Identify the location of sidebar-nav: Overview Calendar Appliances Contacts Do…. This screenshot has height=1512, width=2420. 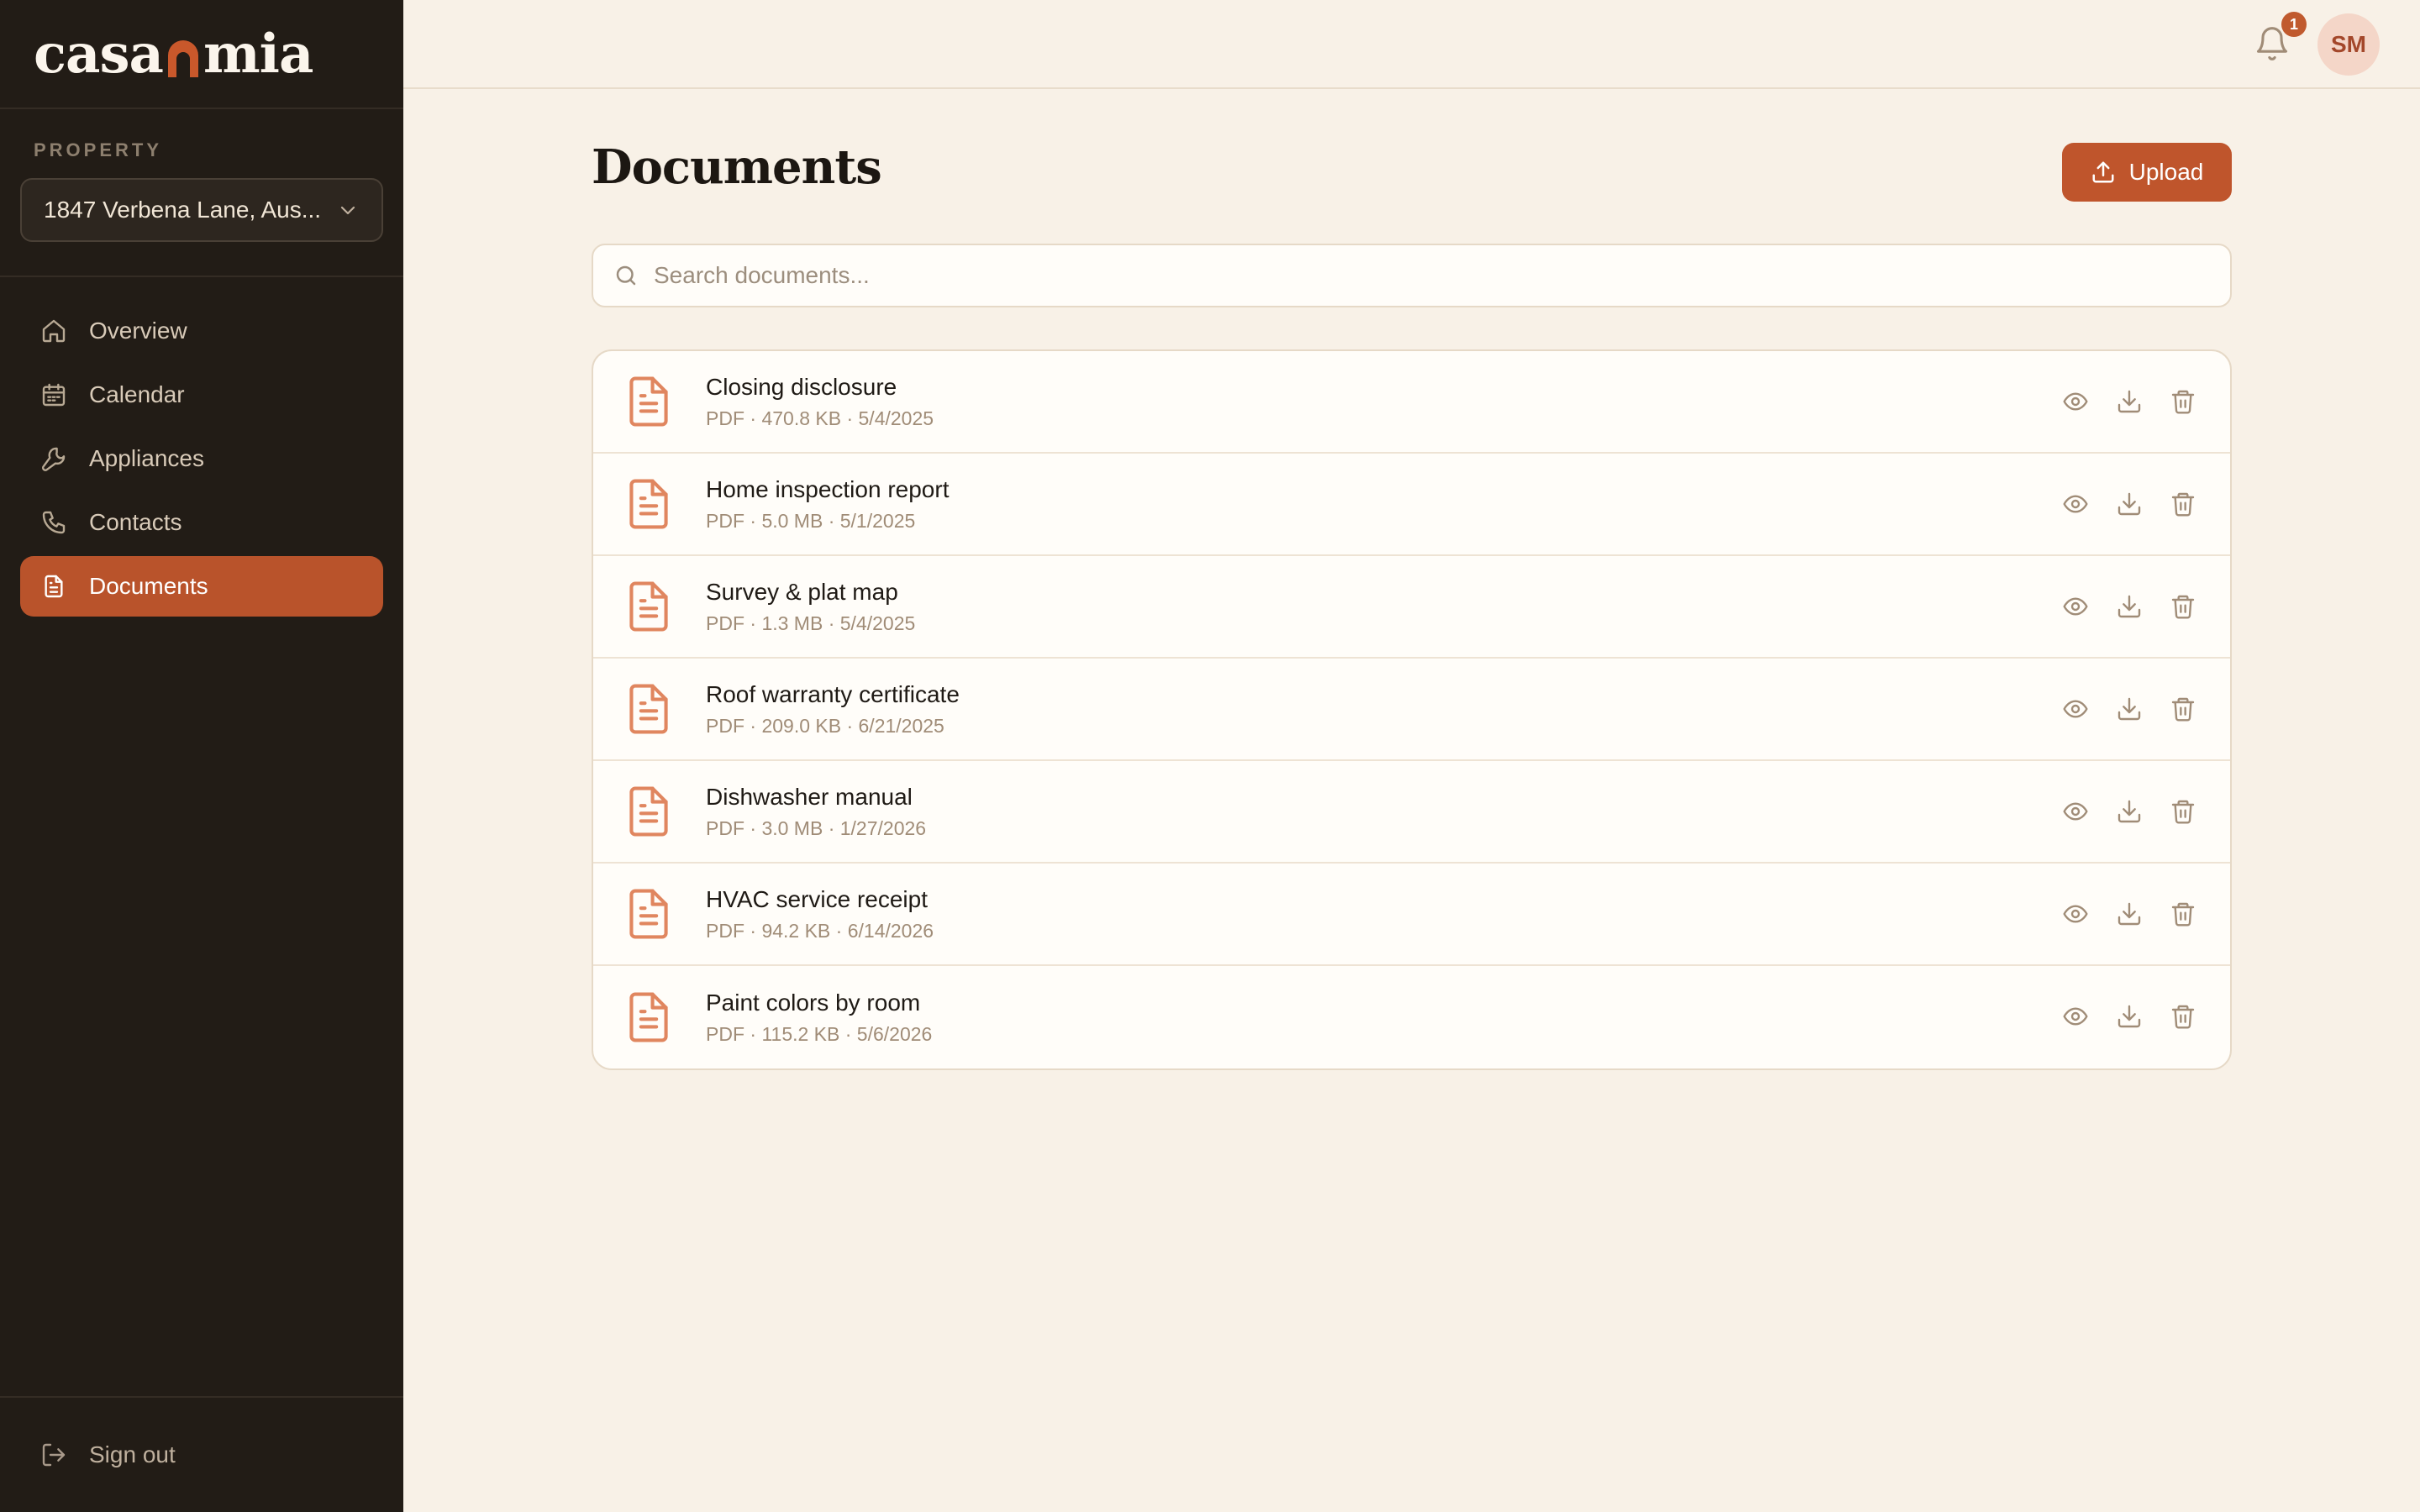
(202, 460).